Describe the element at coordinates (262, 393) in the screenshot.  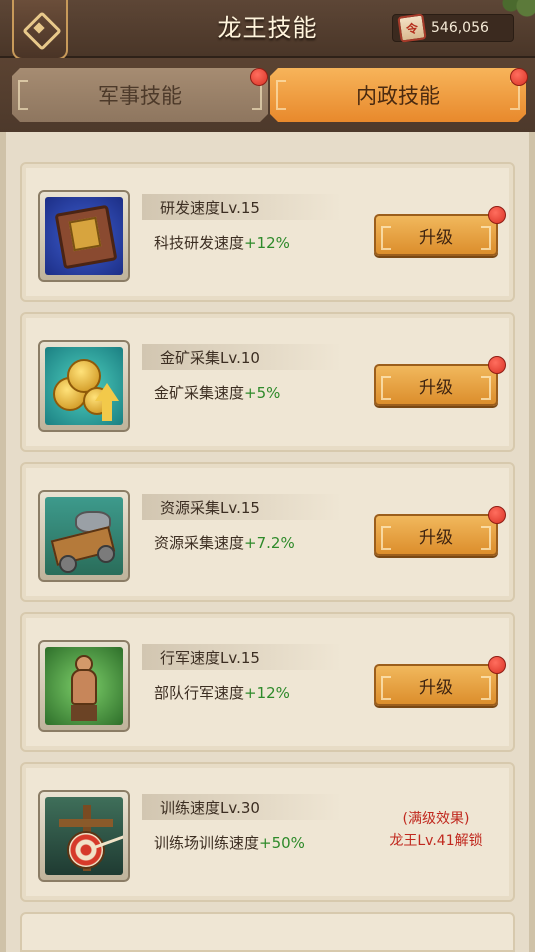
I see `skill-bonus-value: +5%` at that location.